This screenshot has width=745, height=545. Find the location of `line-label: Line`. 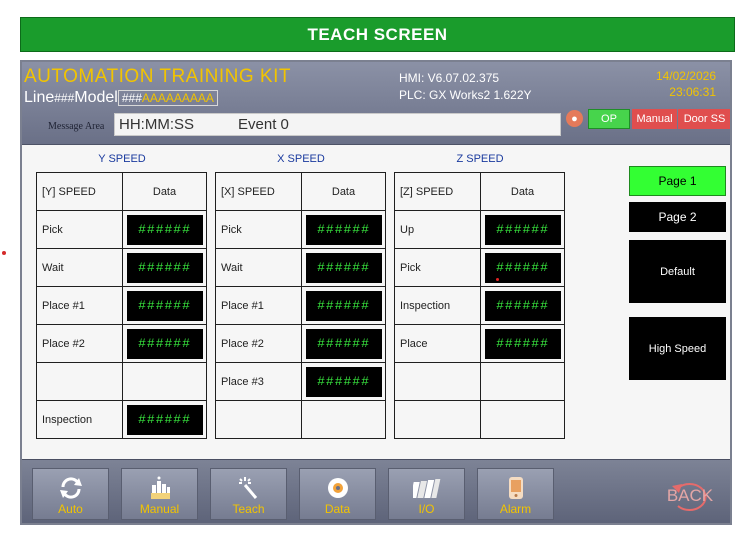

line-label: Line is located at coordinates (39, 97).